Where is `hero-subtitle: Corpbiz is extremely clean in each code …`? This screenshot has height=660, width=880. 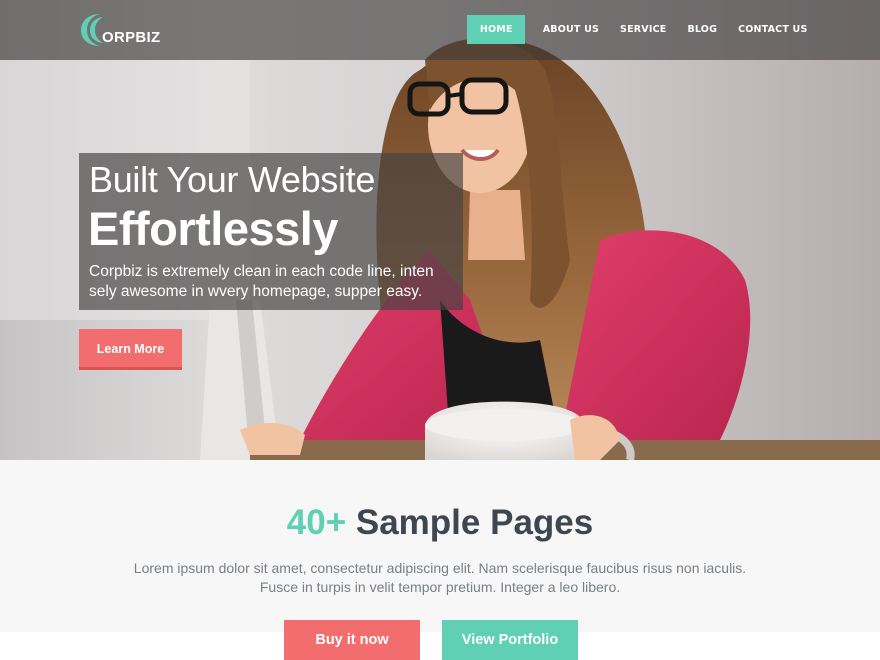 hero-subtitle: Corpbiz is extremely clean in each code … is located at coordinates (275, 282).